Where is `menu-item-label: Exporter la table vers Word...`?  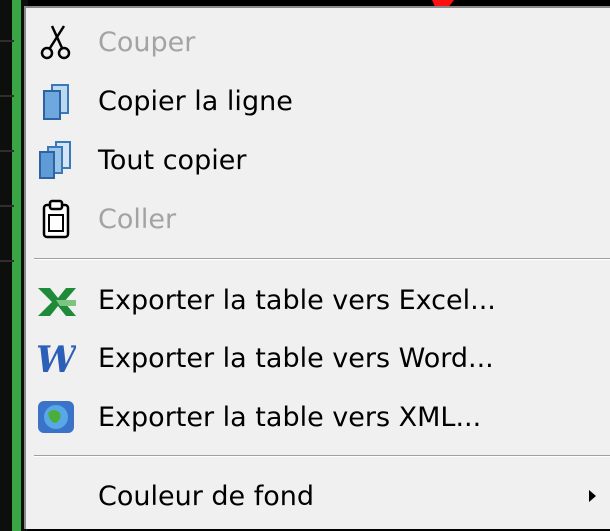
menu-item-label: Exporter la table vers Word... is located at coordinates (296, 358).